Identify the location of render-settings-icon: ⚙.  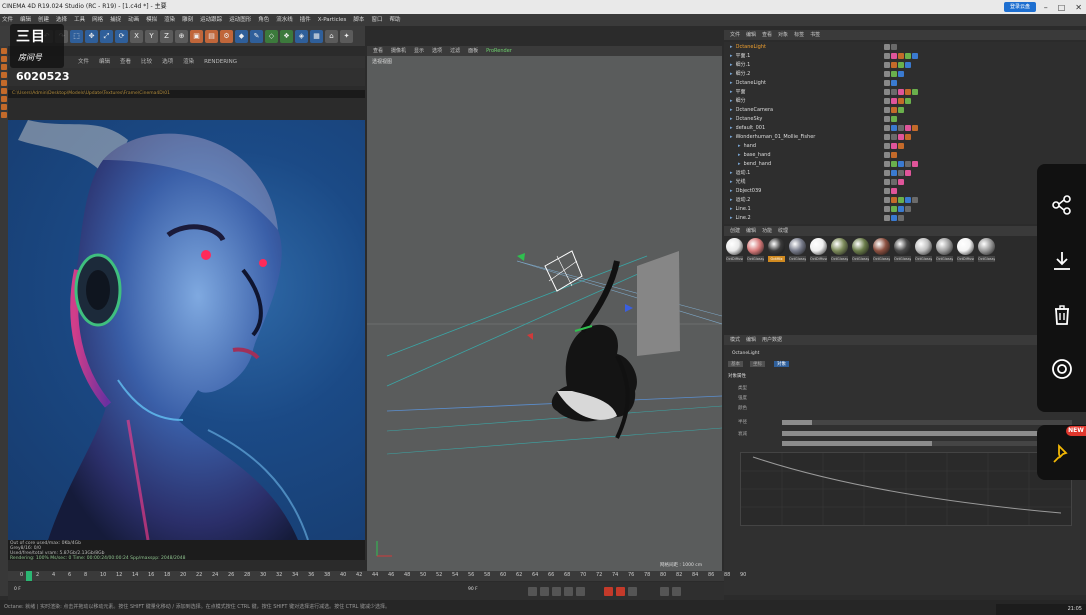
(226, 36).